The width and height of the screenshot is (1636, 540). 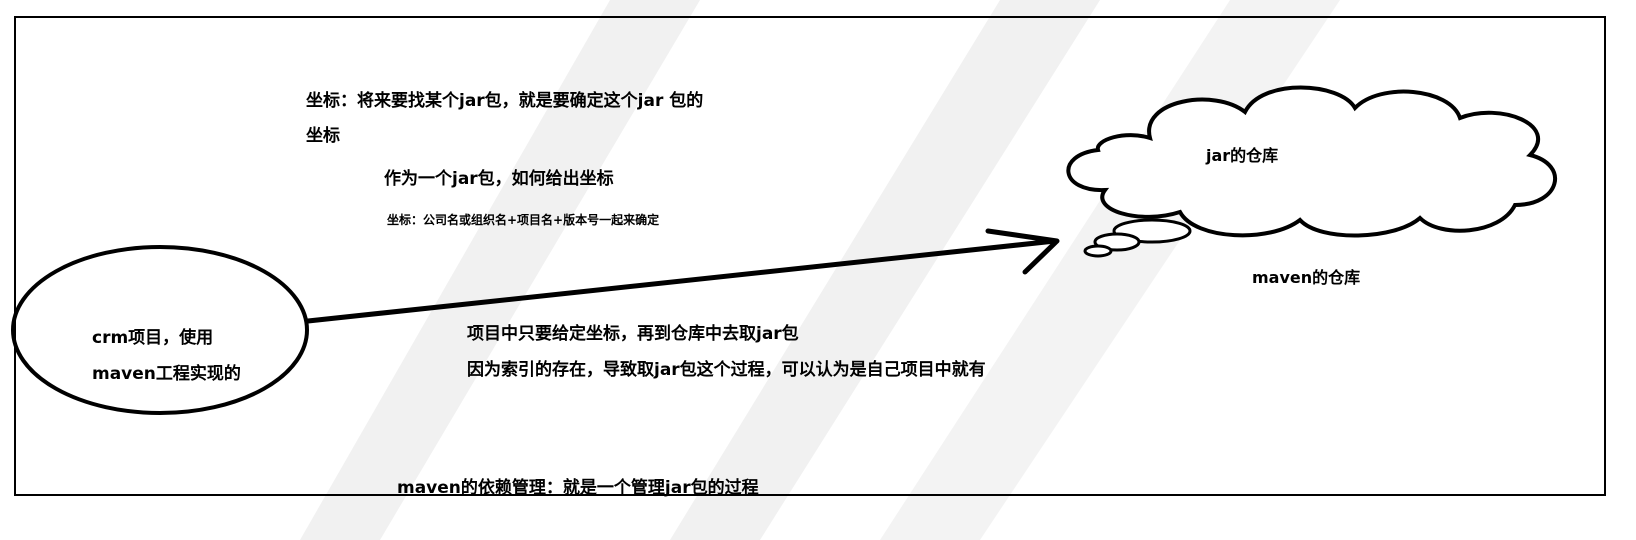 What do you see at coordinates (681, 281) in the screenshot?
I see `arrow-shaft` at bounding box center [681, 281].